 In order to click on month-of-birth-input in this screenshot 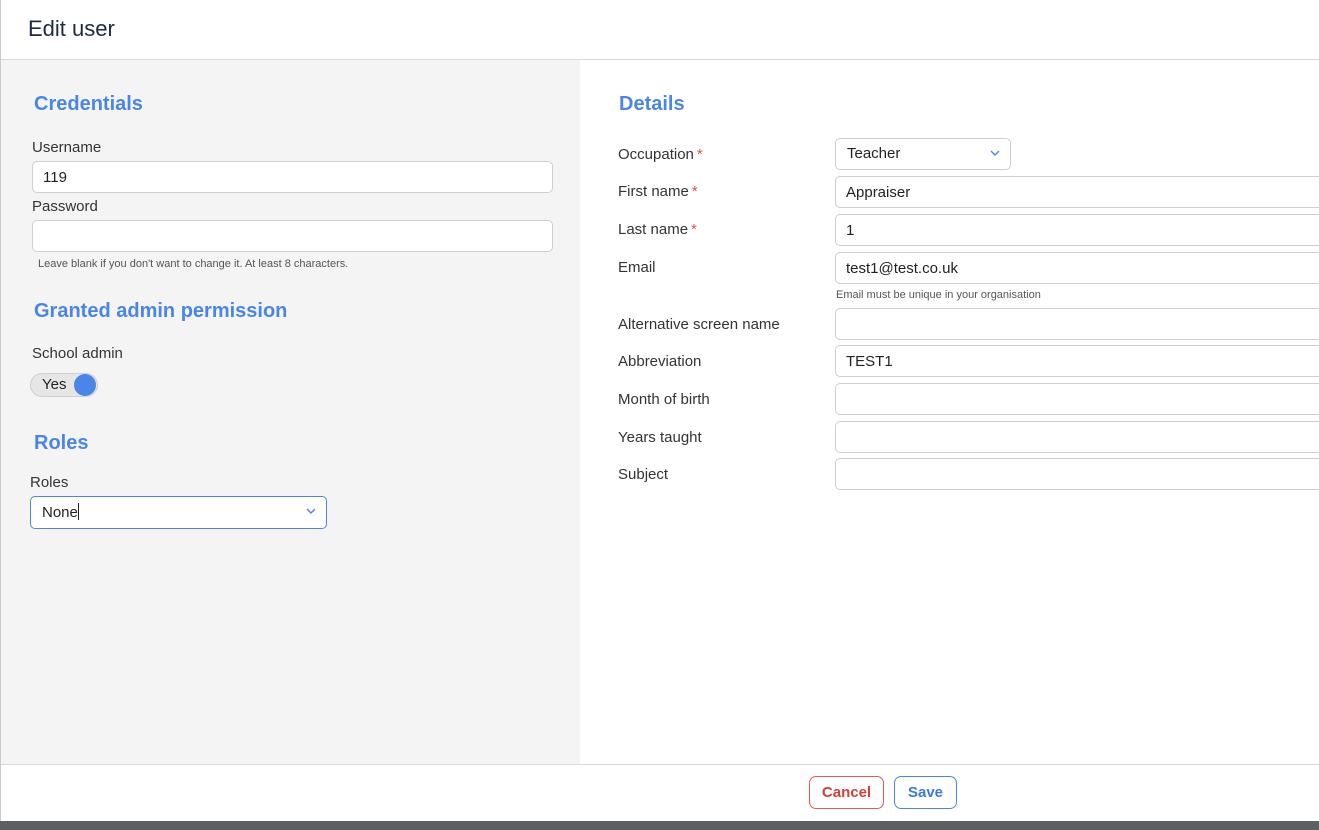, I will do `click(1077, 399)`.